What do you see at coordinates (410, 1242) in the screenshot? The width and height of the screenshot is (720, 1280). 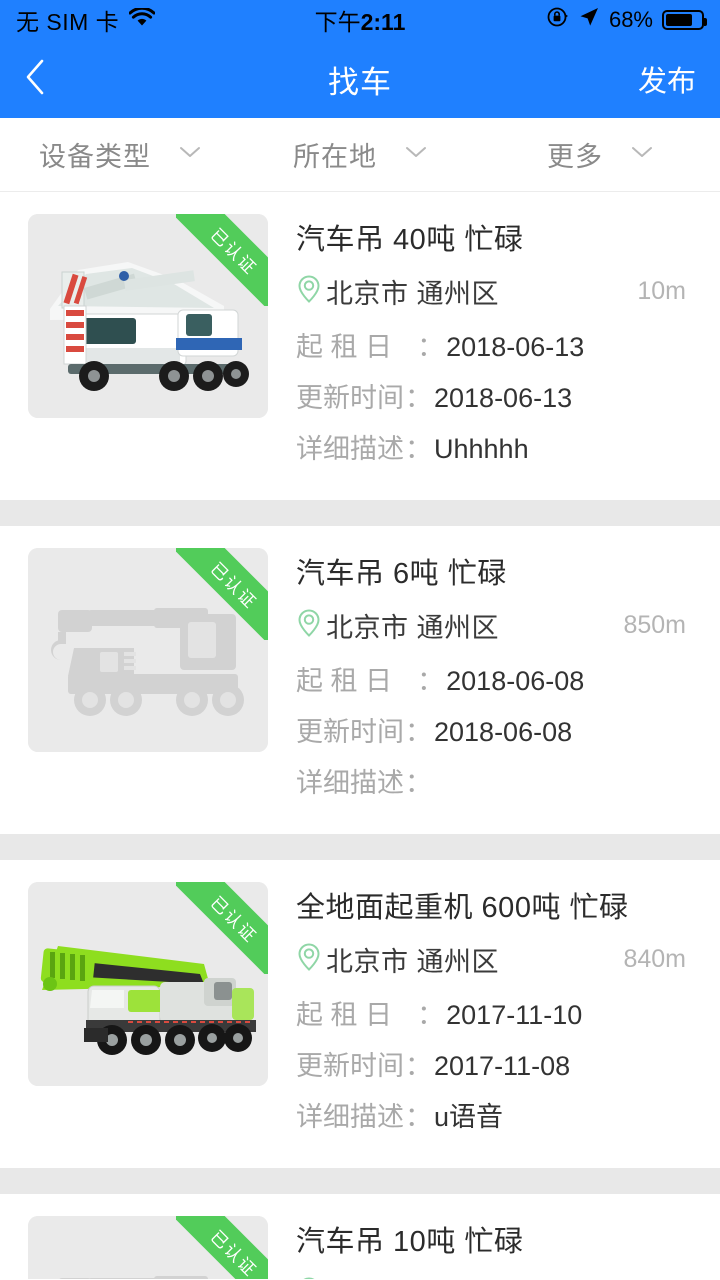 I see `listing-title: 汽车吊 10吨 忙碌` at bounding box center [410, 1242].